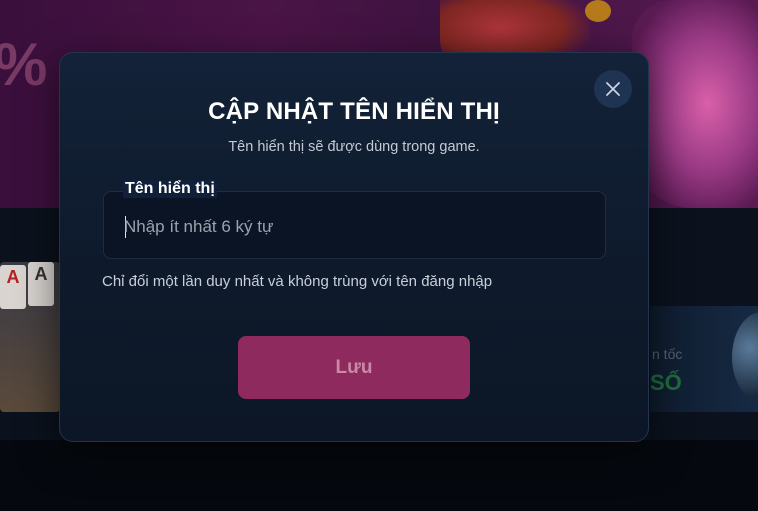 The height and width of the screenshot is (511, 758). Describe the element at coordinates (598, 11) in the screenshot. I see `coin-graphic` at that location.